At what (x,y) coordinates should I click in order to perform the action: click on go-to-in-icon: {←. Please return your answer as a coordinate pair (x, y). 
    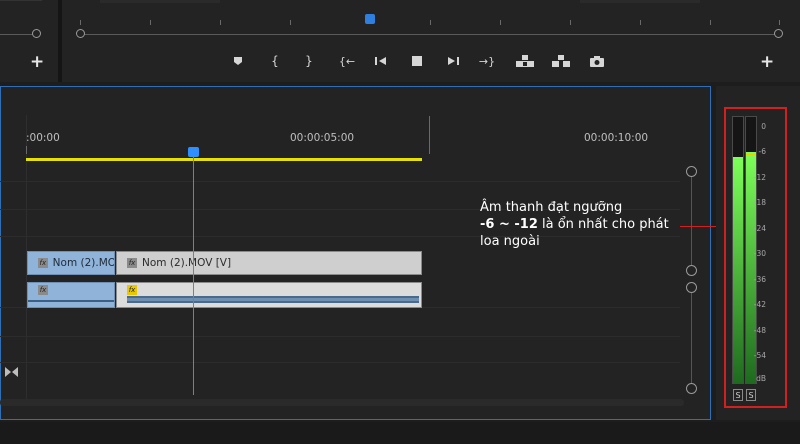
    Looking at the image, I should click on (347, 61).